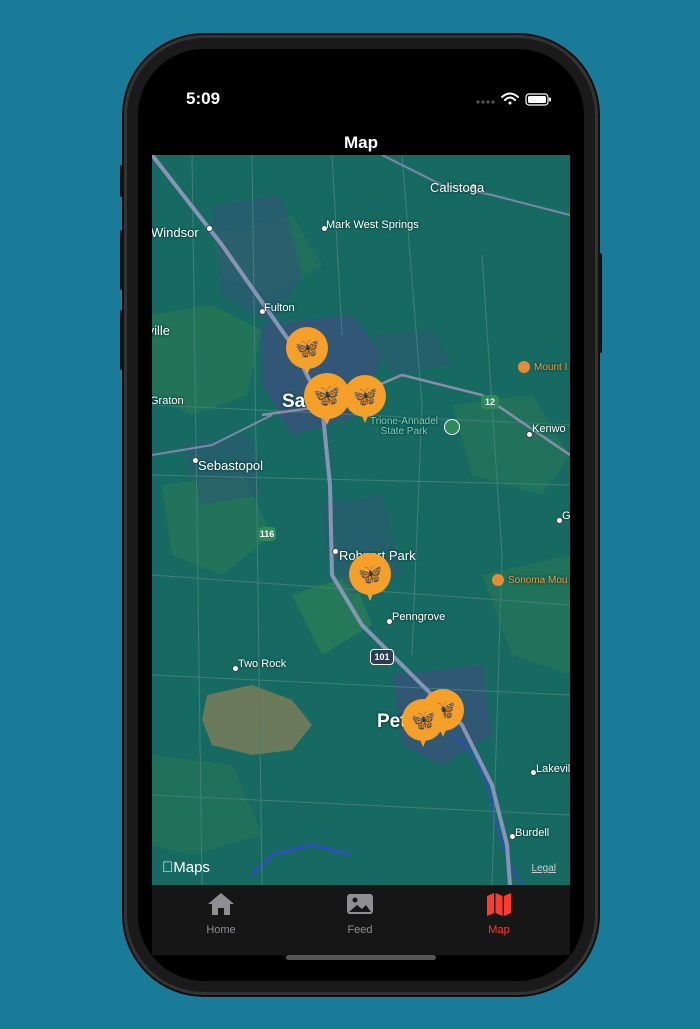 This screenshot has height=1029, width=700. What do you see at coordinates (122, 260) in the screenshot?
I see `volume-up-button` at bounding box center [122, 260].